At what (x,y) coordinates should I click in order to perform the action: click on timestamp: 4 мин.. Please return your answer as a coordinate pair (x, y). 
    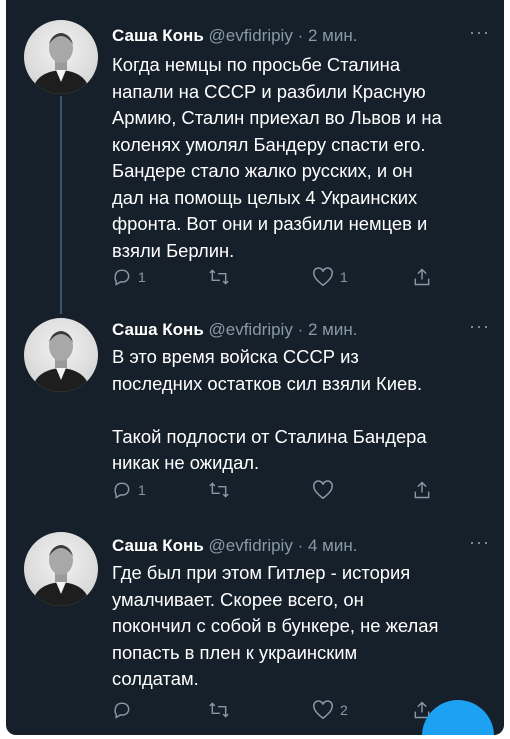
    Looking at the image, I should click on (332, 545).